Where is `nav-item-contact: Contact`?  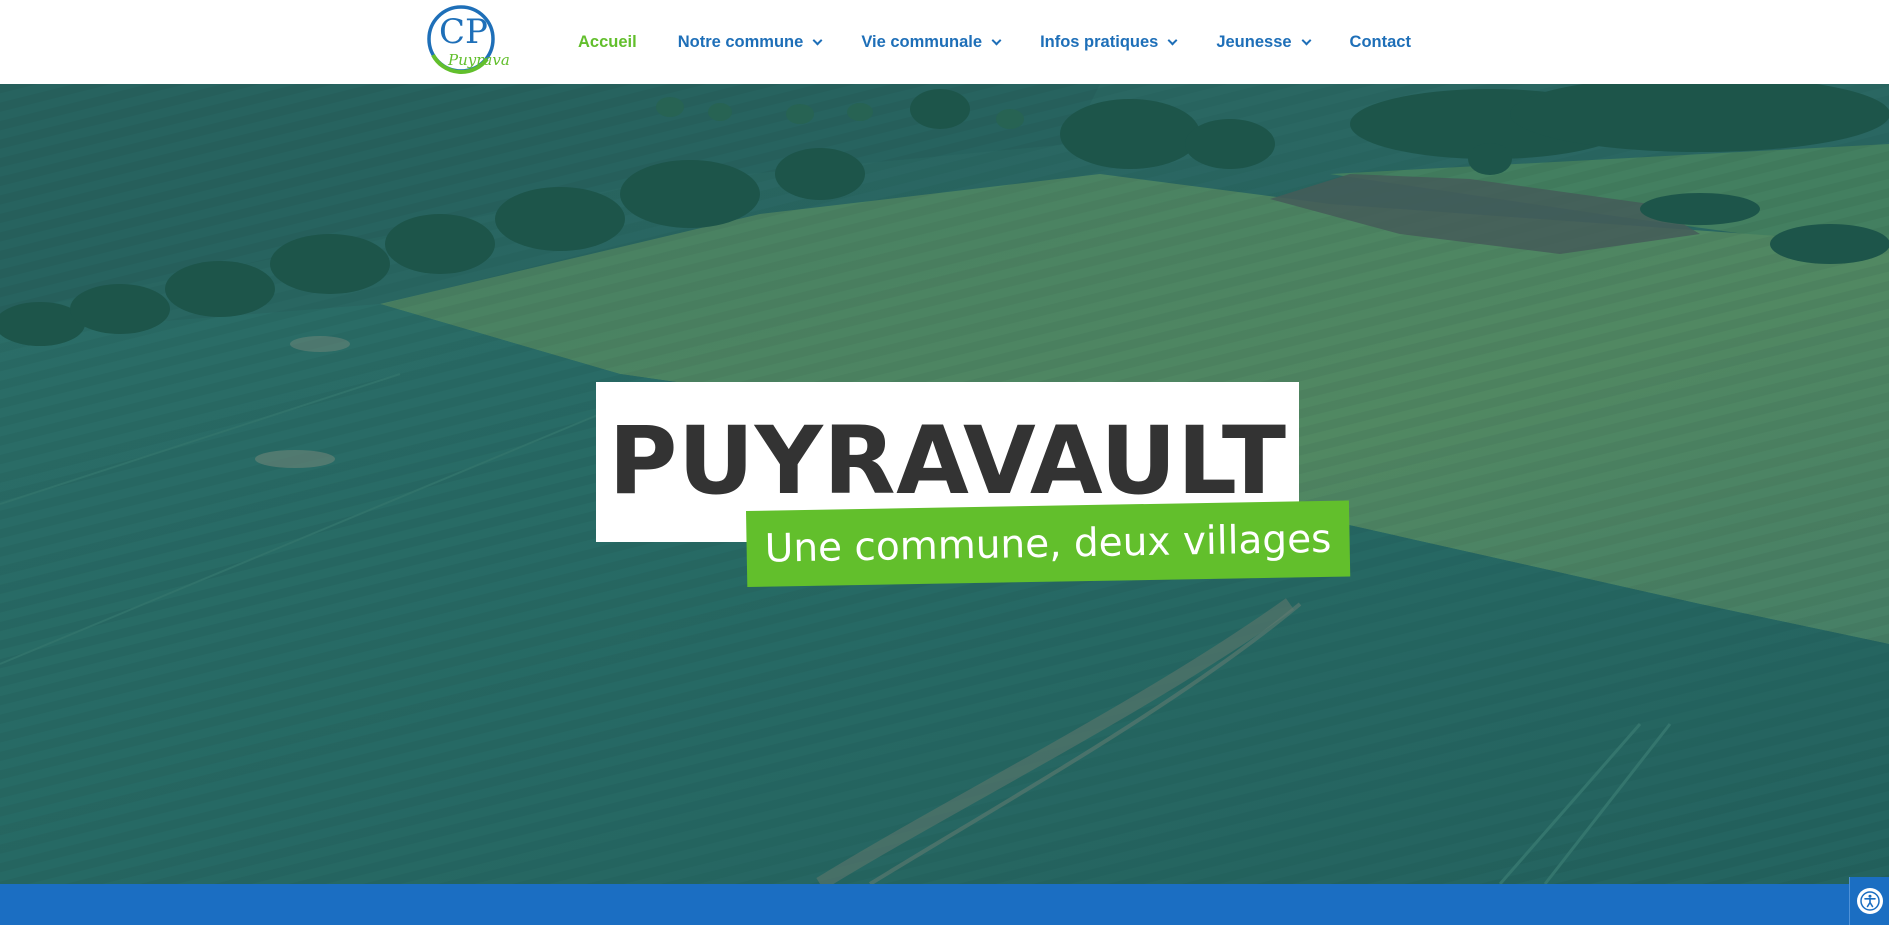
nav-item-contact: Contact is located at coordinates (1380, 42).